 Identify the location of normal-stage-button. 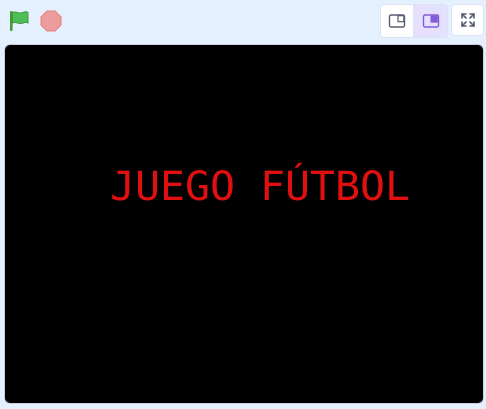
(430, 21).